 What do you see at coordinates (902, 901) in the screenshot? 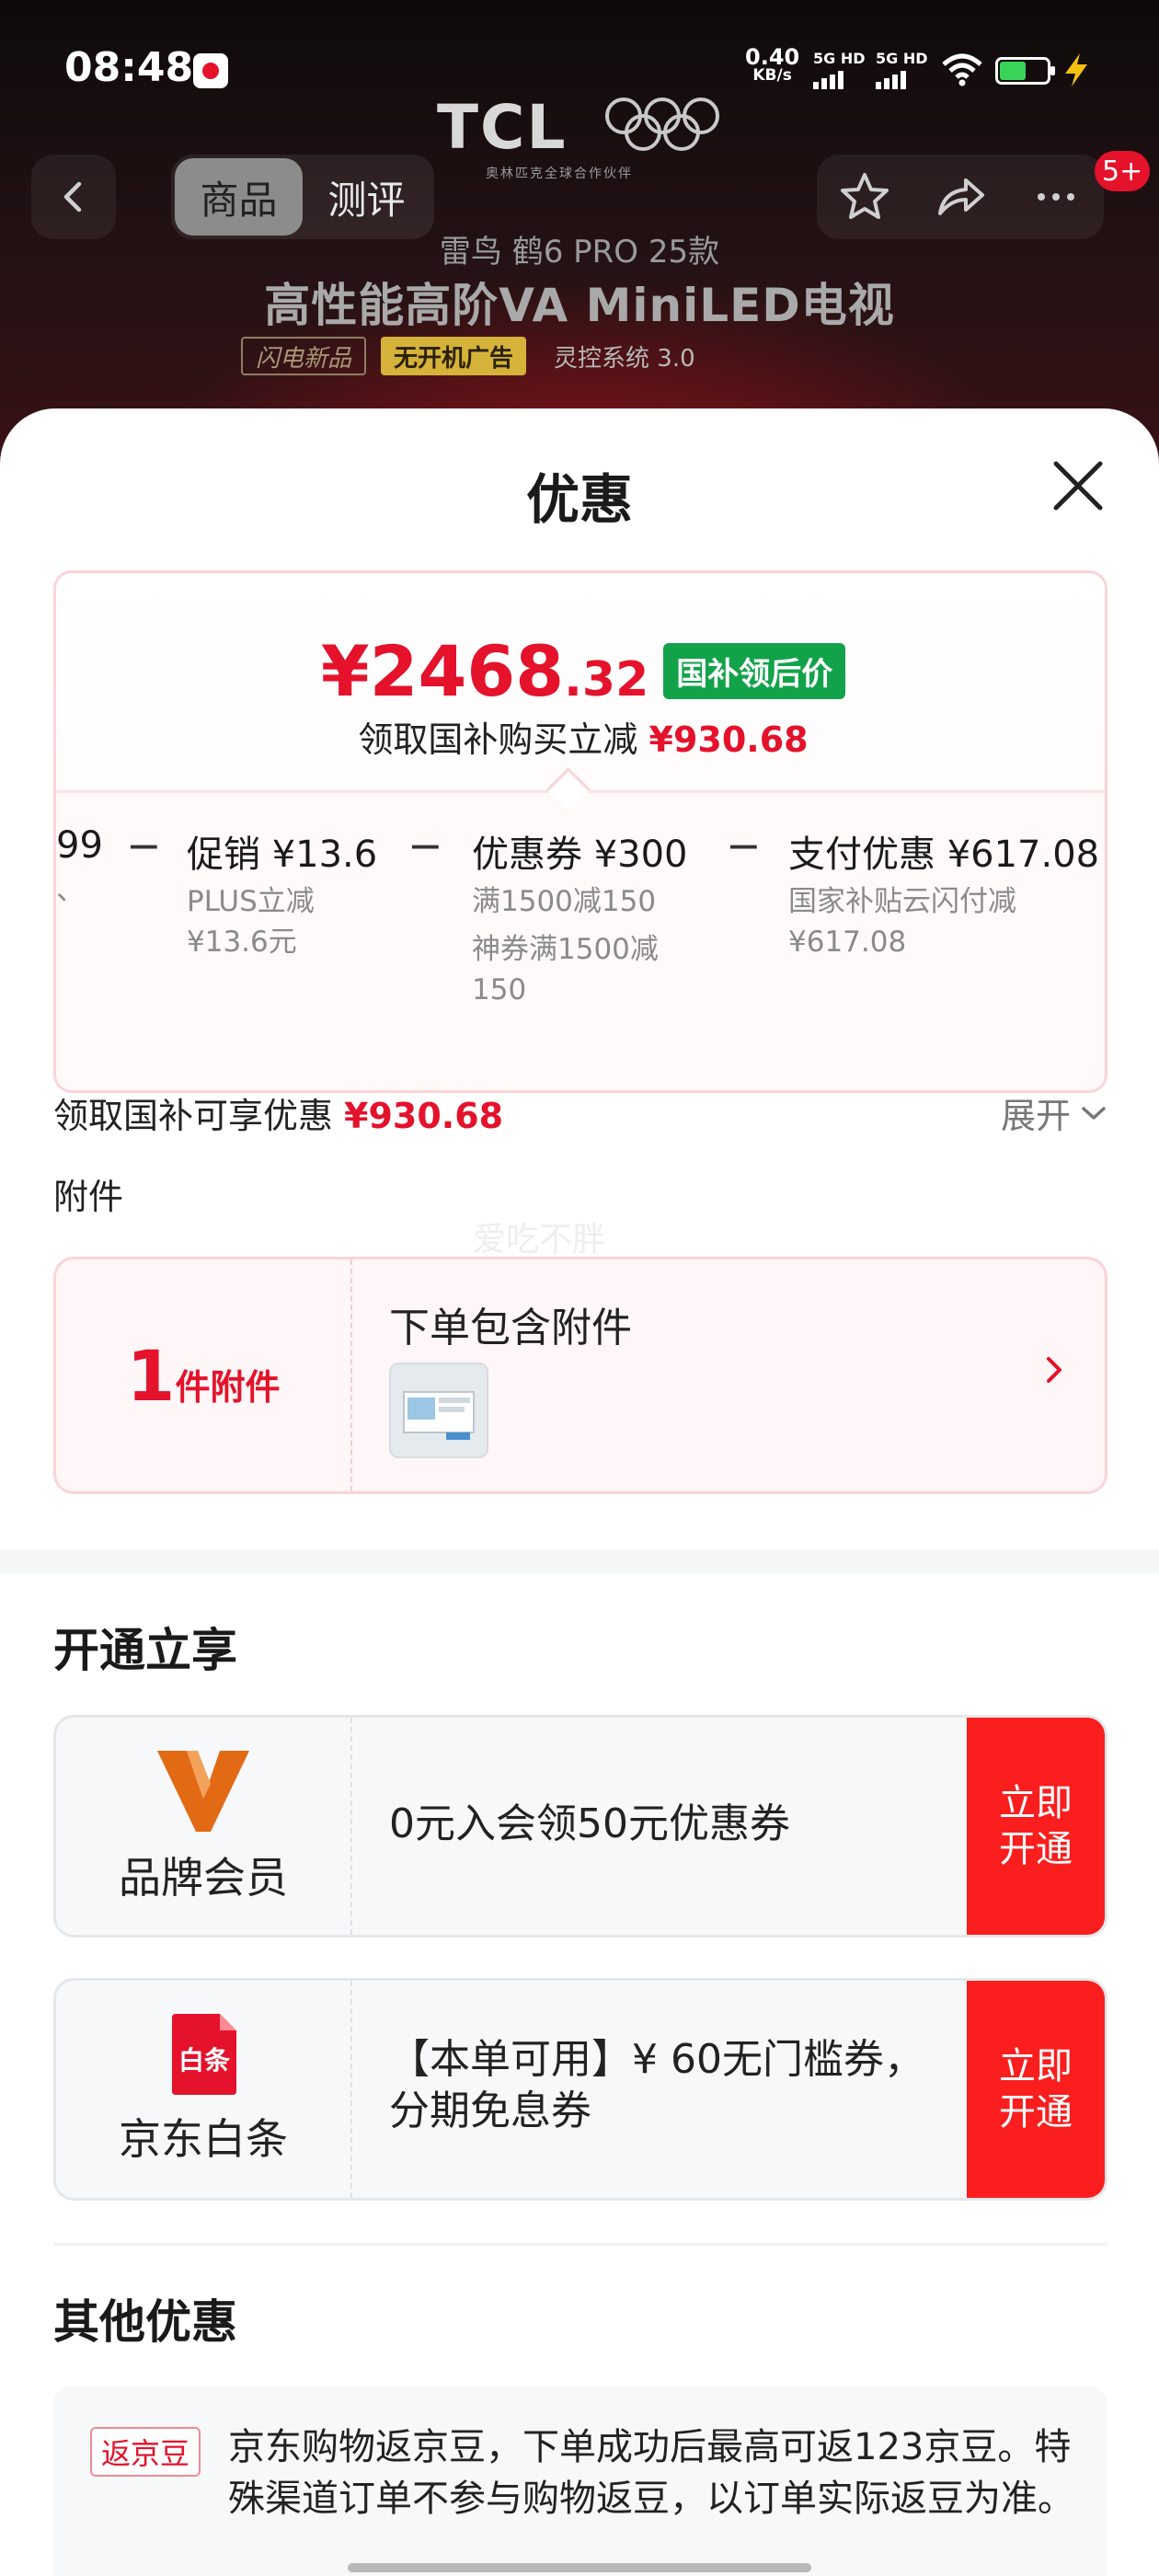
I see `breakdown-detail: 国家补贴云闪付减` at bounding box center [902, 901].